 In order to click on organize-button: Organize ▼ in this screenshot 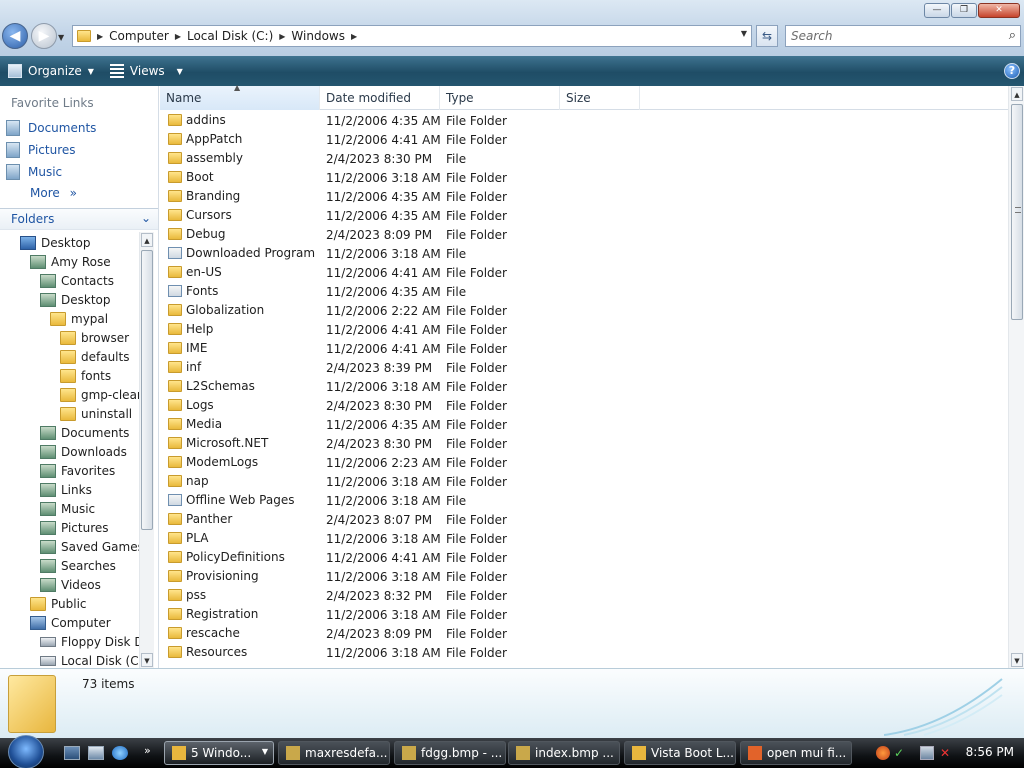, I will do `click(51, 71)`.